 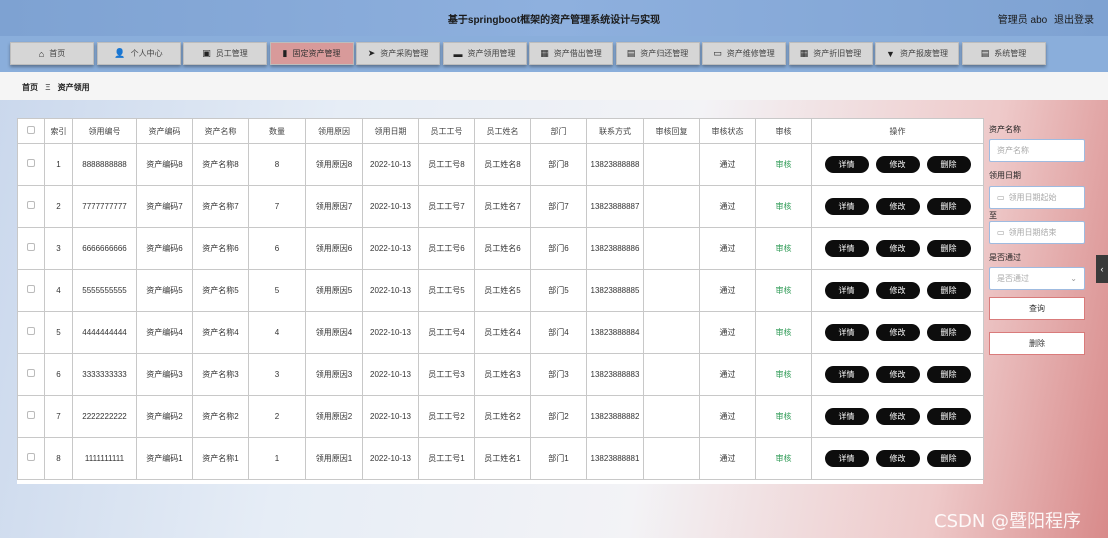 What do you see at coordinates (727, 131) in the screenshot?
I see `column-header: 审核状态` at bounding box center [727, 131].